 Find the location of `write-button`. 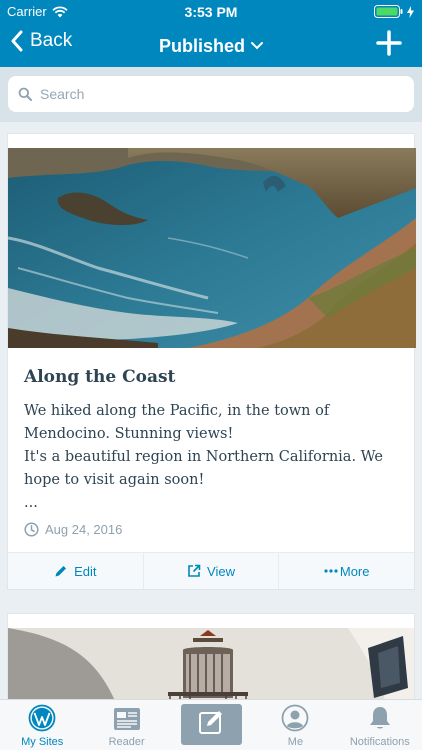

write-button is located at coordinates (211, 724).